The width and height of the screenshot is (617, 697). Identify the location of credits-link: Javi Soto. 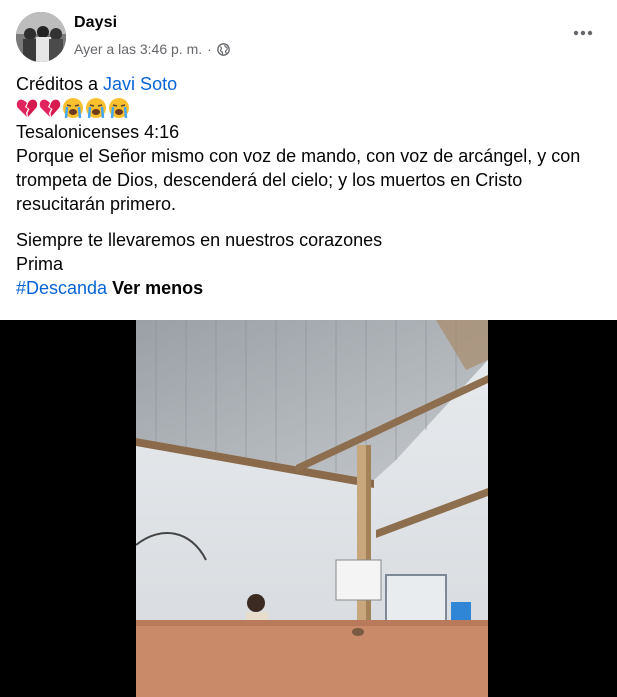
(140, 84).